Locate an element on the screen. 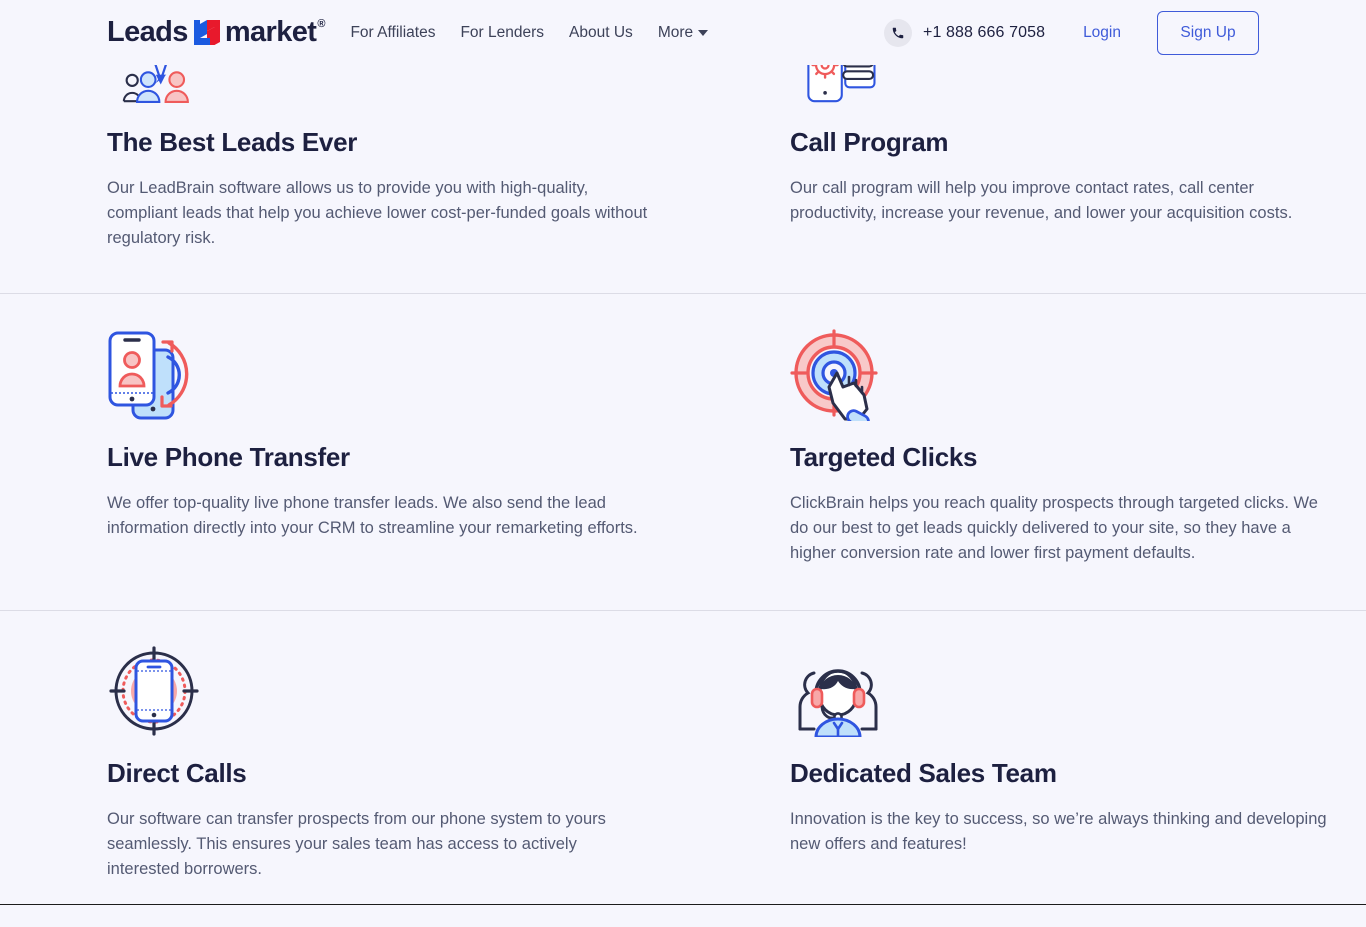 This screenshot has height=927, width=1366. nav-more: More is located at coordinates (683, 32).